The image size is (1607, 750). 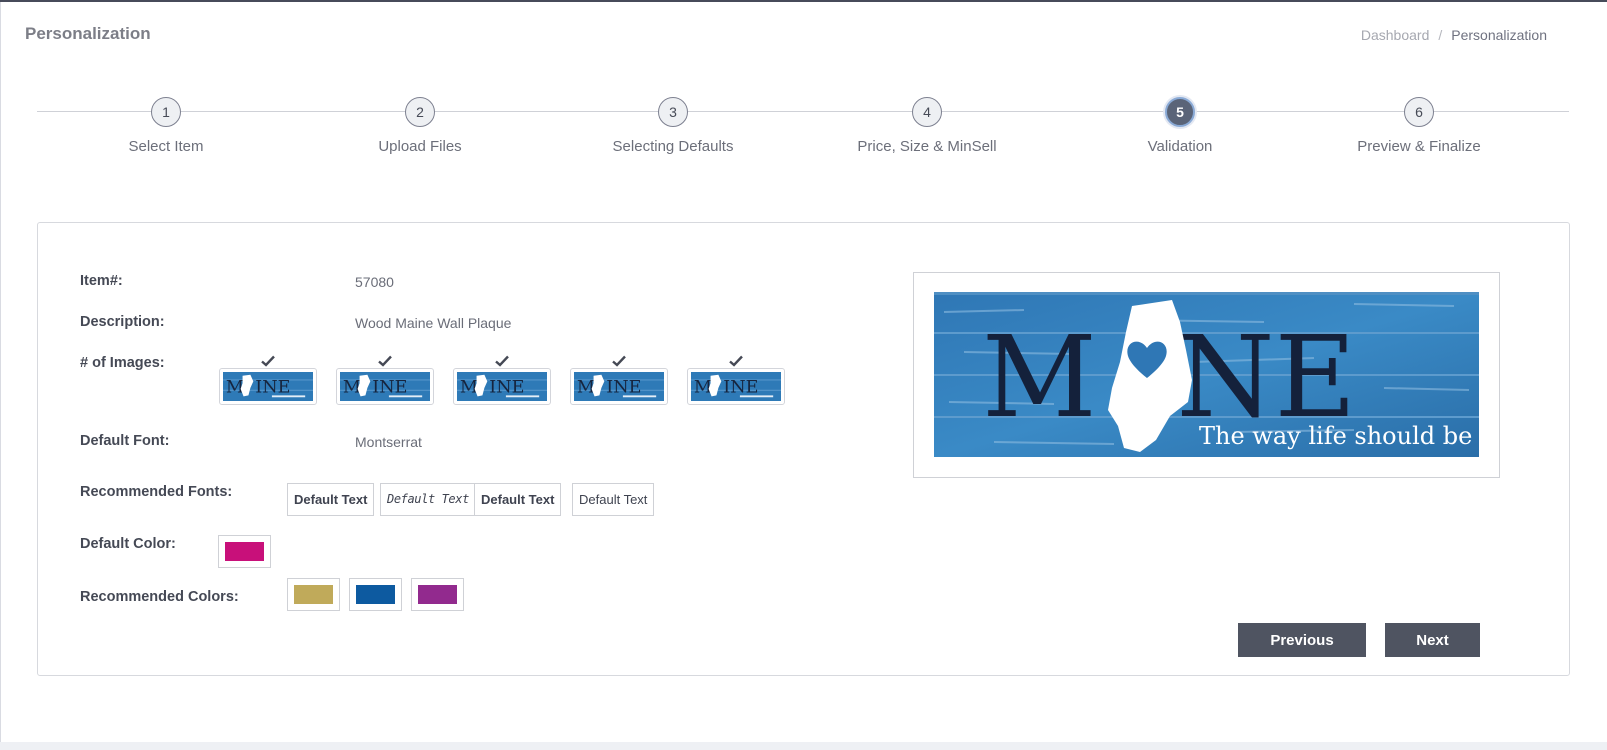 I want to click on default-font-label: Default Font:, so click(x=125, y=441).